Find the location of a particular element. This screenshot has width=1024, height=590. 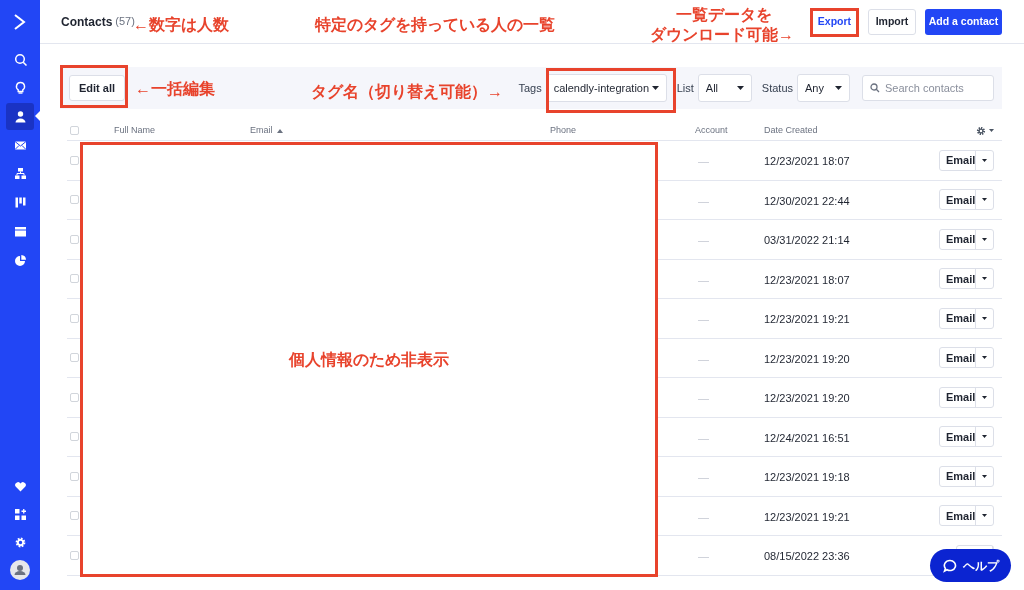

person-icon is located at coordinates (20, 117).